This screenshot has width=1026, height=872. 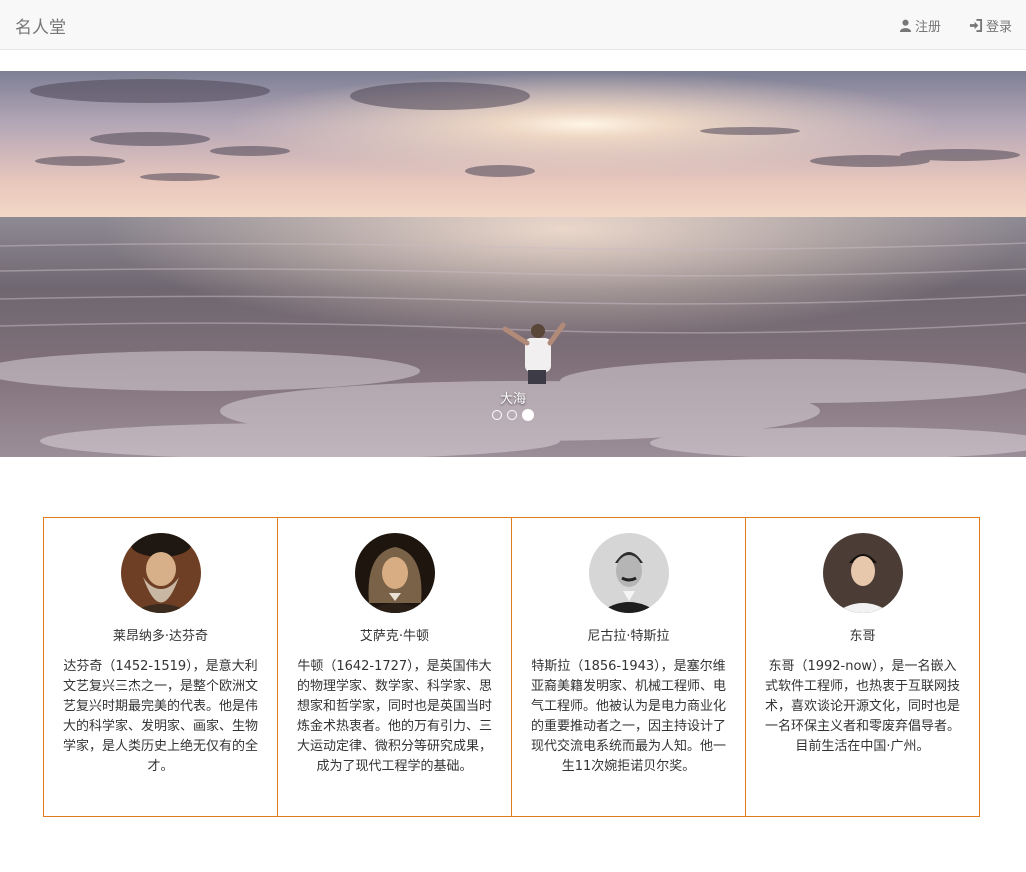 What do you see at coordinates (160, 636) in the screenshot?
I see `person-name: 莱昂纳多·达芬奇` at bounding box center [160, 636].